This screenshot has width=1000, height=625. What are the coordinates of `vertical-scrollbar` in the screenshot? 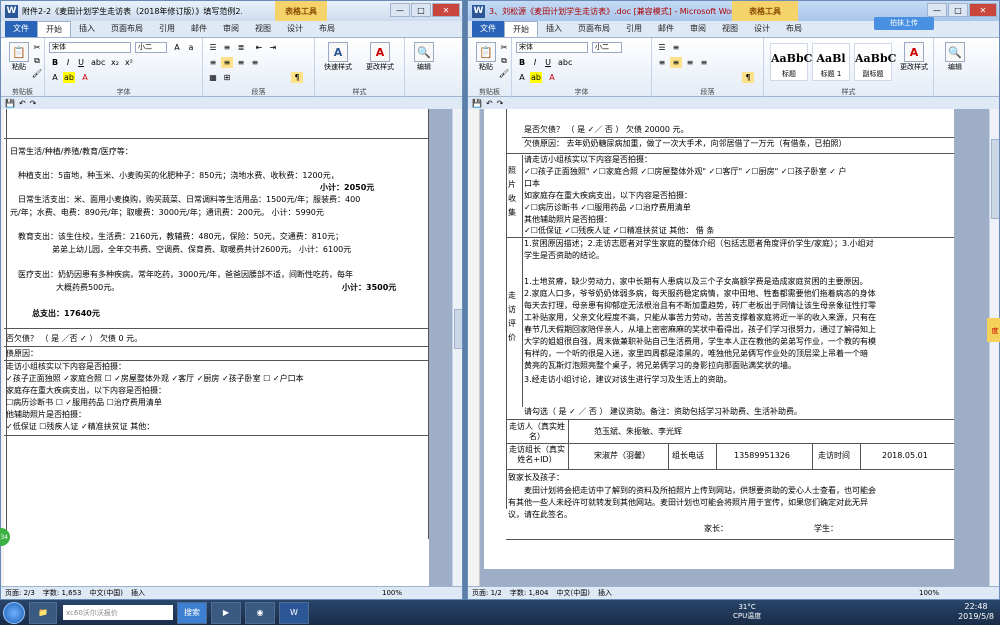 It's located at (457, 348).